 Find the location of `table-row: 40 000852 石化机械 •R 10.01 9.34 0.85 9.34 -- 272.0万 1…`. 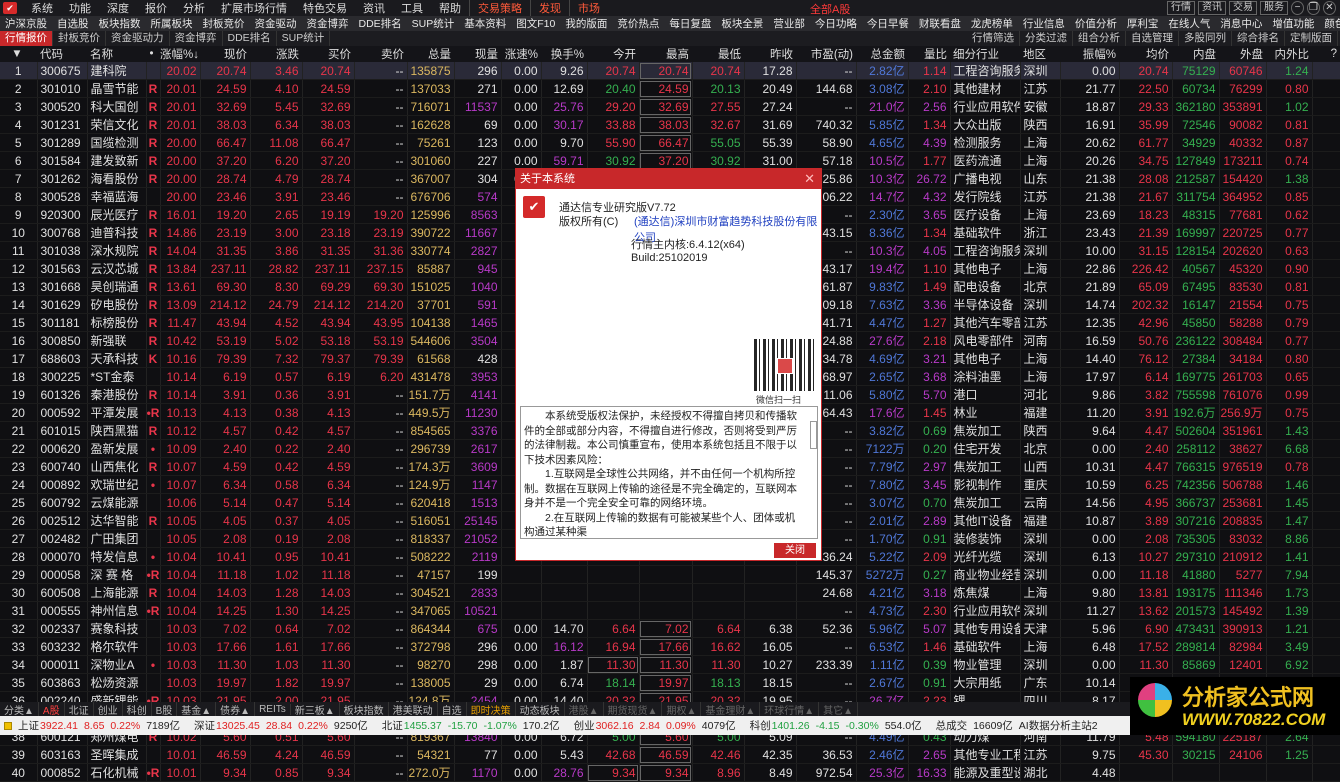

table-row: 40 000852 石化机械 •R 10.01 9.34 0.85 9.34 -- 272.0万 1… is located at coordinates (670, 772).